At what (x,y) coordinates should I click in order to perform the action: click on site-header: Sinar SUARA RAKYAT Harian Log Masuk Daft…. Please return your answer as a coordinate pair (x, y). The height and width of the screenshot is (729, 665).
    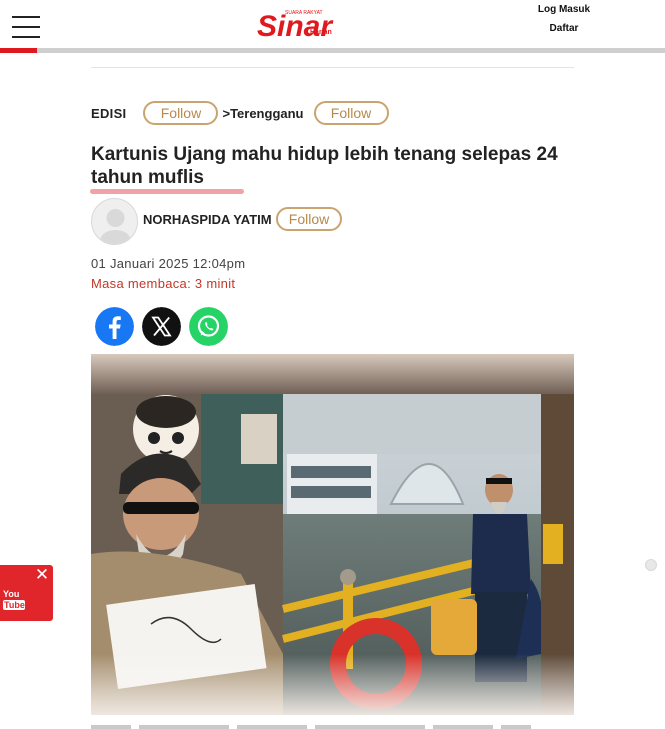
    Looking at the image, I should click on (332, 24).